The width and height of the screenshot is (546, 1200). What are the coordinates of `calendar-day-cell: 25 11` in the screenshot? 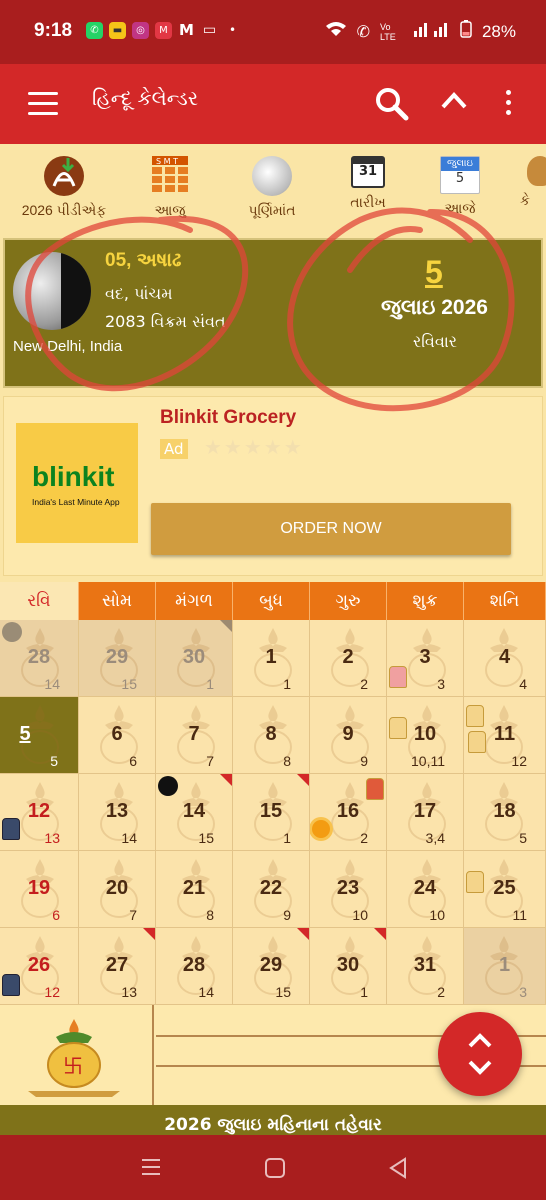 It's located at (505, 889).